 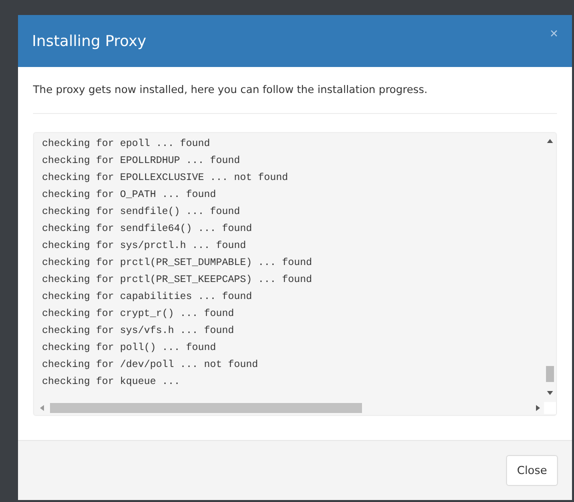 What do you see at coordinates (139, 315) in the screenshot?
I see `log-line: checking for crypt_r() ... found` at bounding box center [139, 315].